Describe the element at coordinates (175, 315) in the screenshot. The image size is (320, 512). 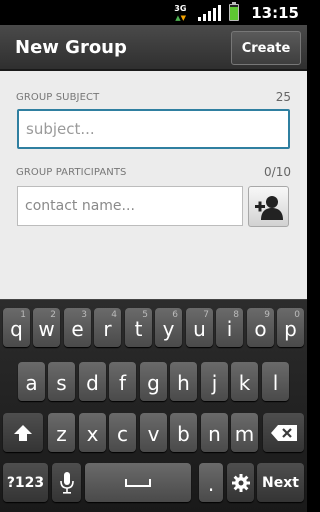
I see `key-hint: 6` at that location.